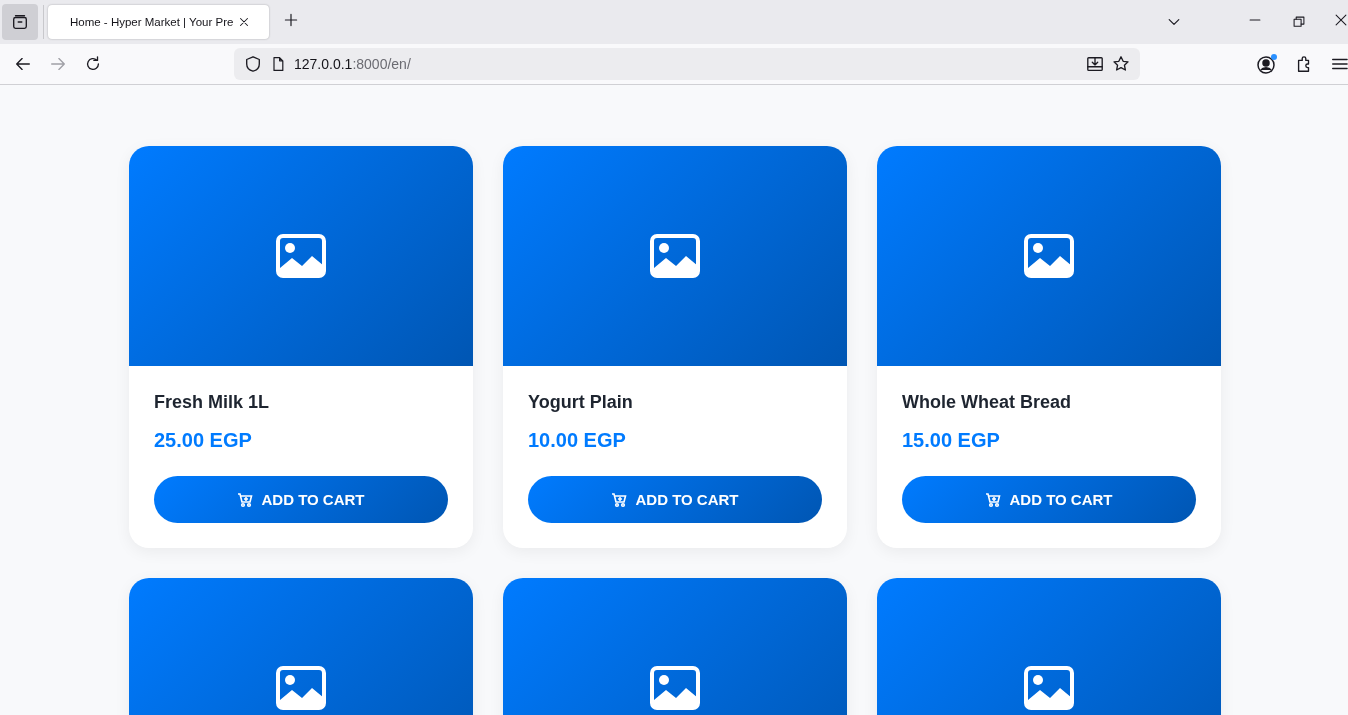 The width and height of the screenshot is (1348, 715). Describe the element at coordinates (212, 402) in the screenshot. I see `product-name: Fresh Milk 1L` at that location.